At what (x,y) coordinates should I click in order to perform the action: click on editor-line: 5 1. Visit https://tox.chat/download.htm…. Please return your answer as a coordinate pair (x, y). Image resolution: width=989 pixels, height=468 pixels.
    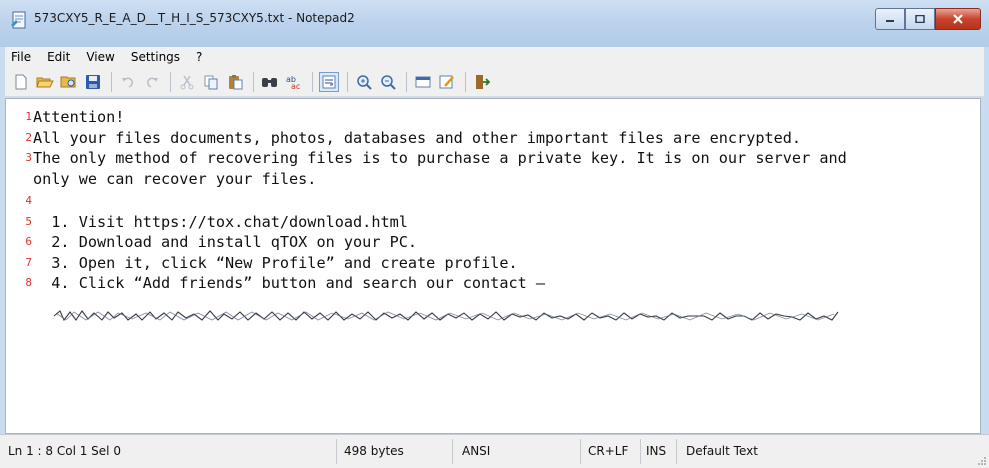
    Looking at the image, I should click on (426, 222).